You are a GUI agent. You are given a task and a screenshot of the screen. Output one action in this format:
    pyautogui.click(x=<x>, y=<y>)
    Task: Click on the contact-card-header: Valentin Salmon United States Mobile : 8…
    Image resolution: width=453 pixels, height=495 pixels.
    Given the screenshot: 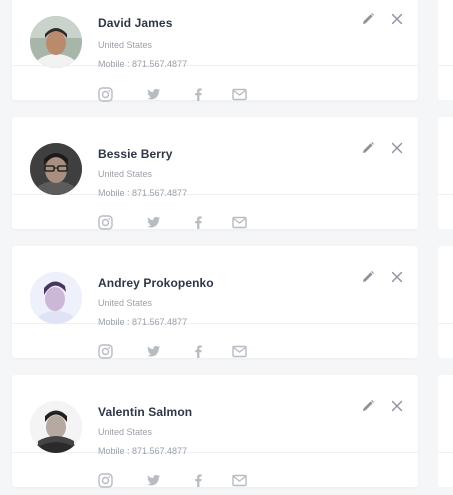 What is the action you would take?
    pyautogui.click(x=215, y=415)
    